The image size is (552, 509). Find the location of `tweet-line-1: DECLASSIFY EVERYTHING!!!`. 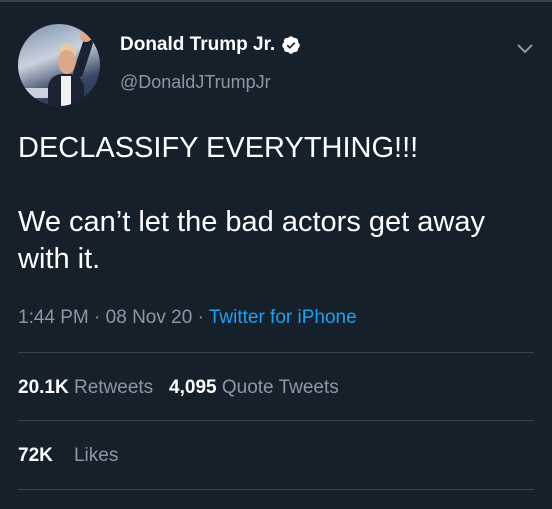

tweet-line-1: DECLASSIFY EVERYTHING!!! is located at coordinates (218, 148).